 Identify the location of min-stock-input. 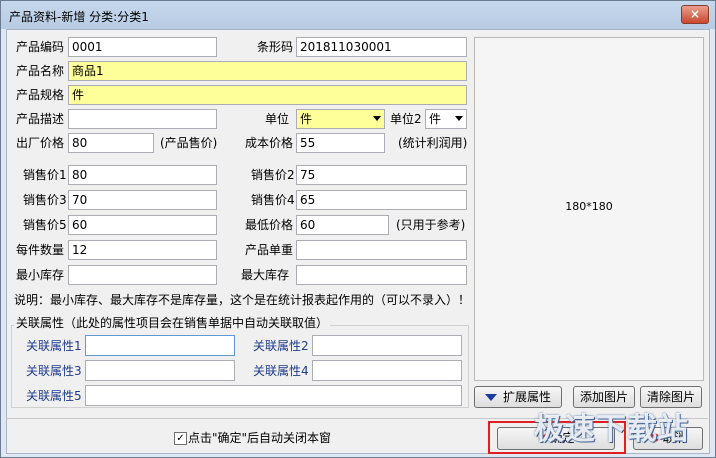
(142, 275).